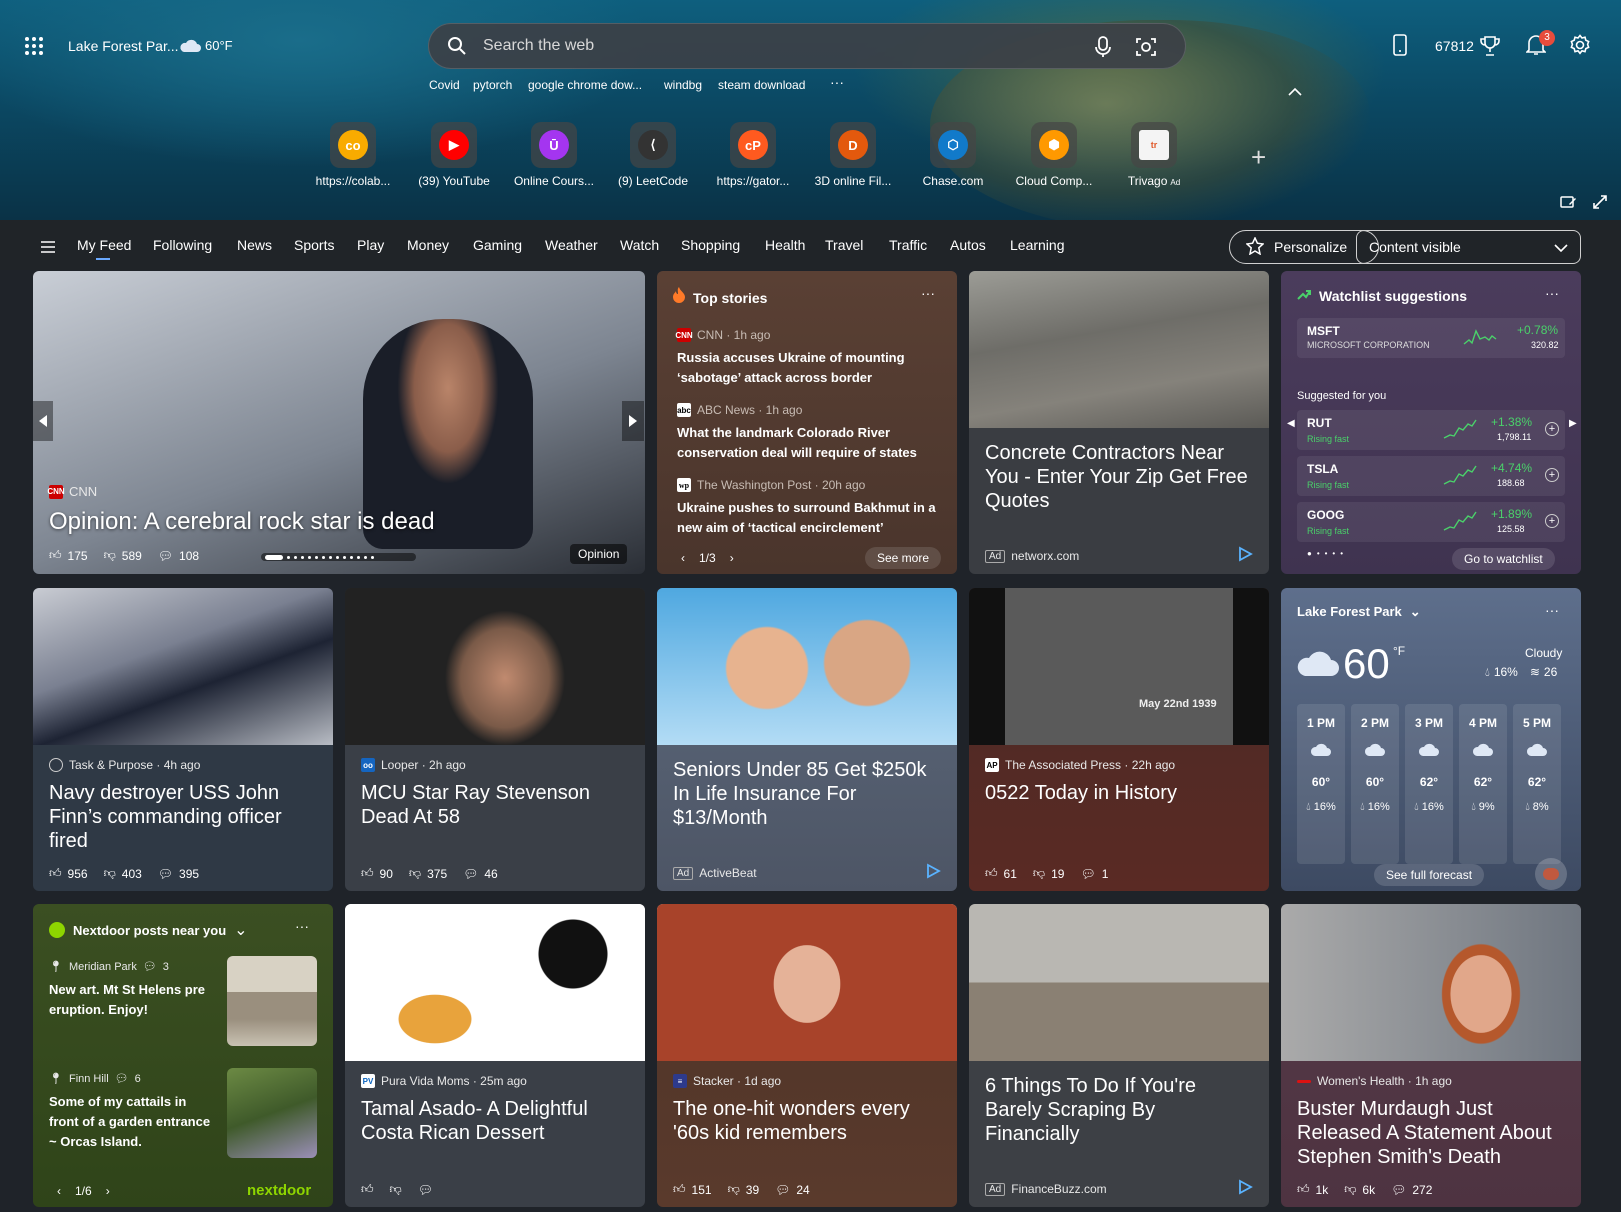 Image resolution: width=1621 pixels, height=1212 pixels. What do you see at coordinates (428, 245) in the screenshot?
I see `tab-money: Money` at bounding box center [428, 245].